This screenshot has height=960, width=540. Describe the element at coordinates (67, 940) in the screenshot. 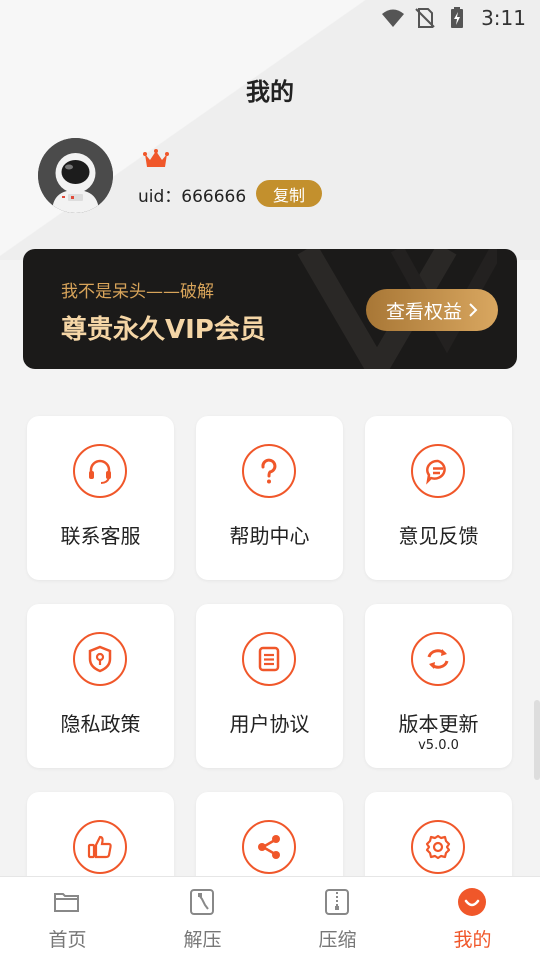

I see `tab-label: 首页` at that location.